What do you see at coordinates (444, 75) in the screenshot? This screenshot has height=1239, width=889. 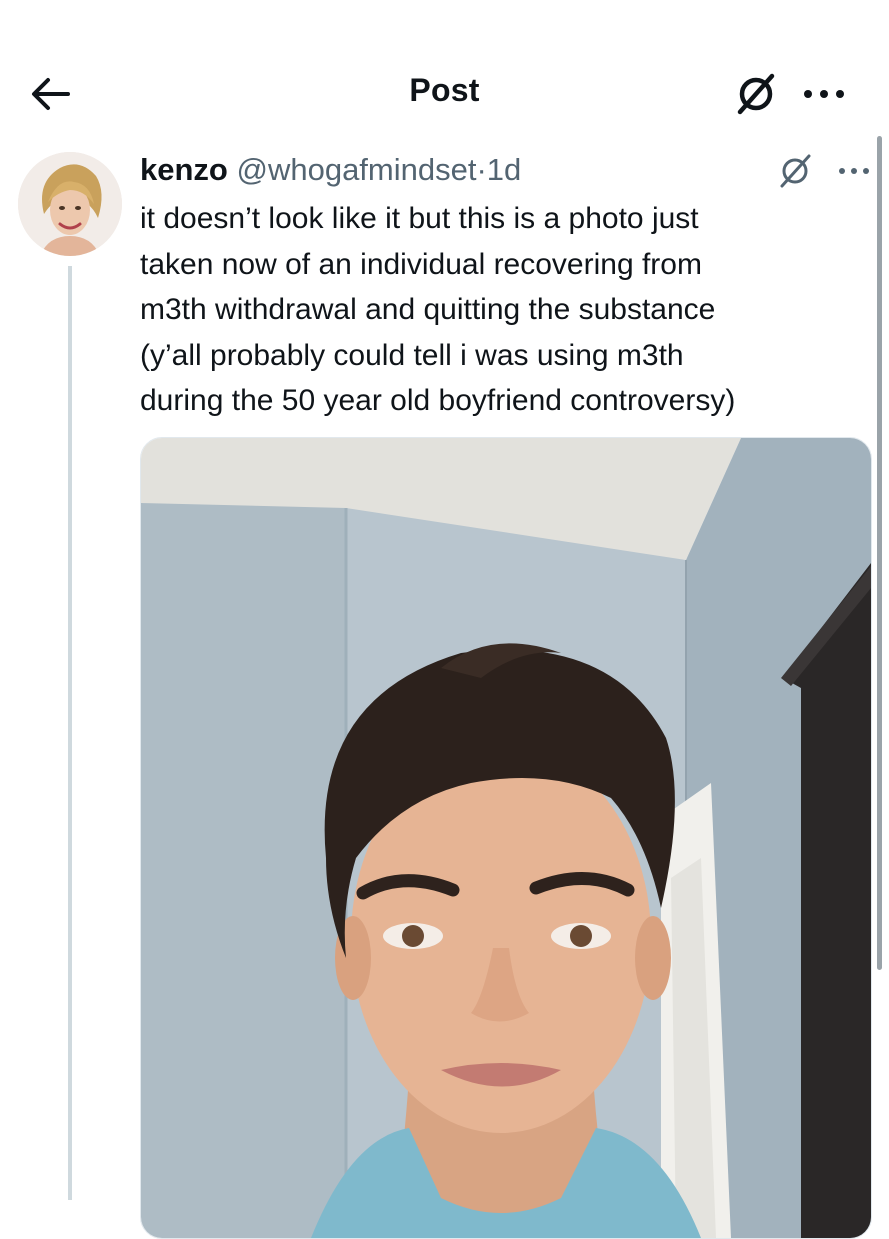 I see `top-bar: Post` at bounding box center [444, 75].